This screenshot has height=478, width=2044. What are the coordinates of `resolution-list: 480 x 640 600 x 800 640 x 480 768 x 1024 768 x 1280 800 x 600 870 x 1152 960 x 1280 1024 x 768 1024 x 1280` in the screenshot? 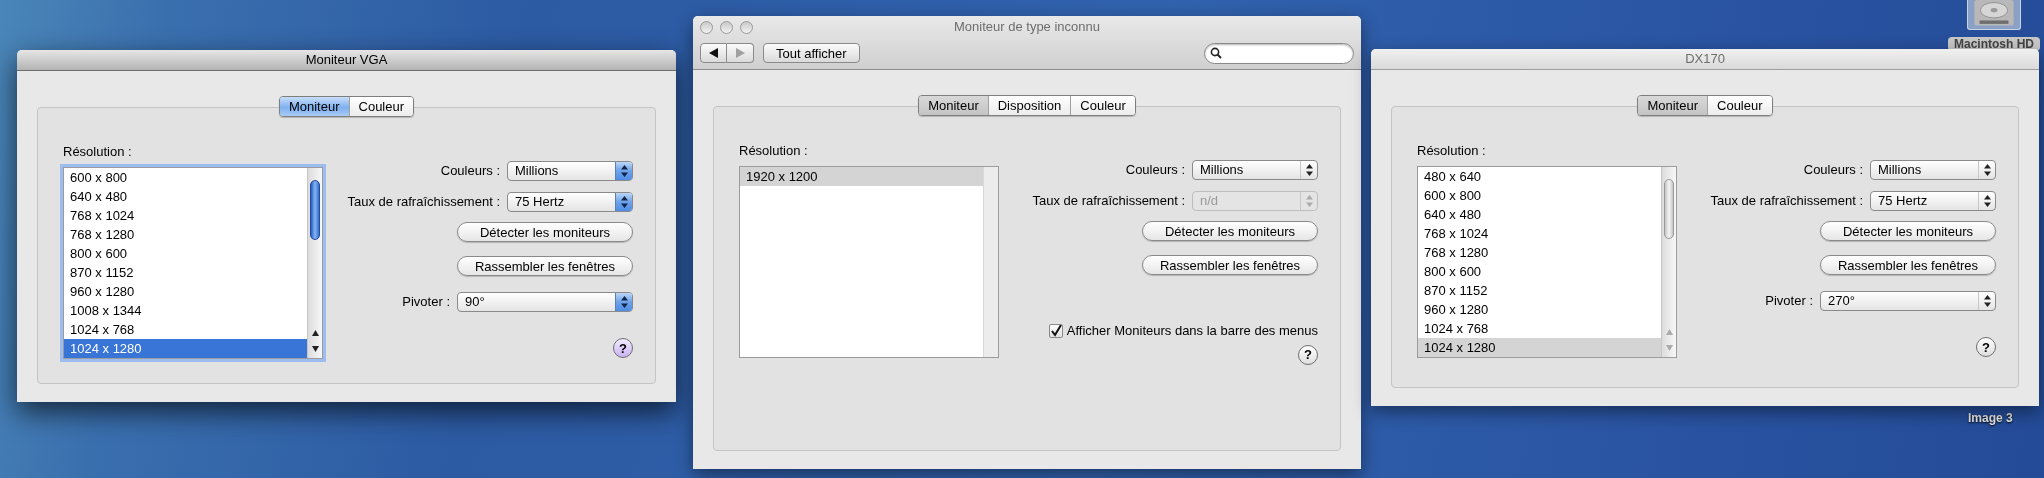 It's located at (1547, 261).